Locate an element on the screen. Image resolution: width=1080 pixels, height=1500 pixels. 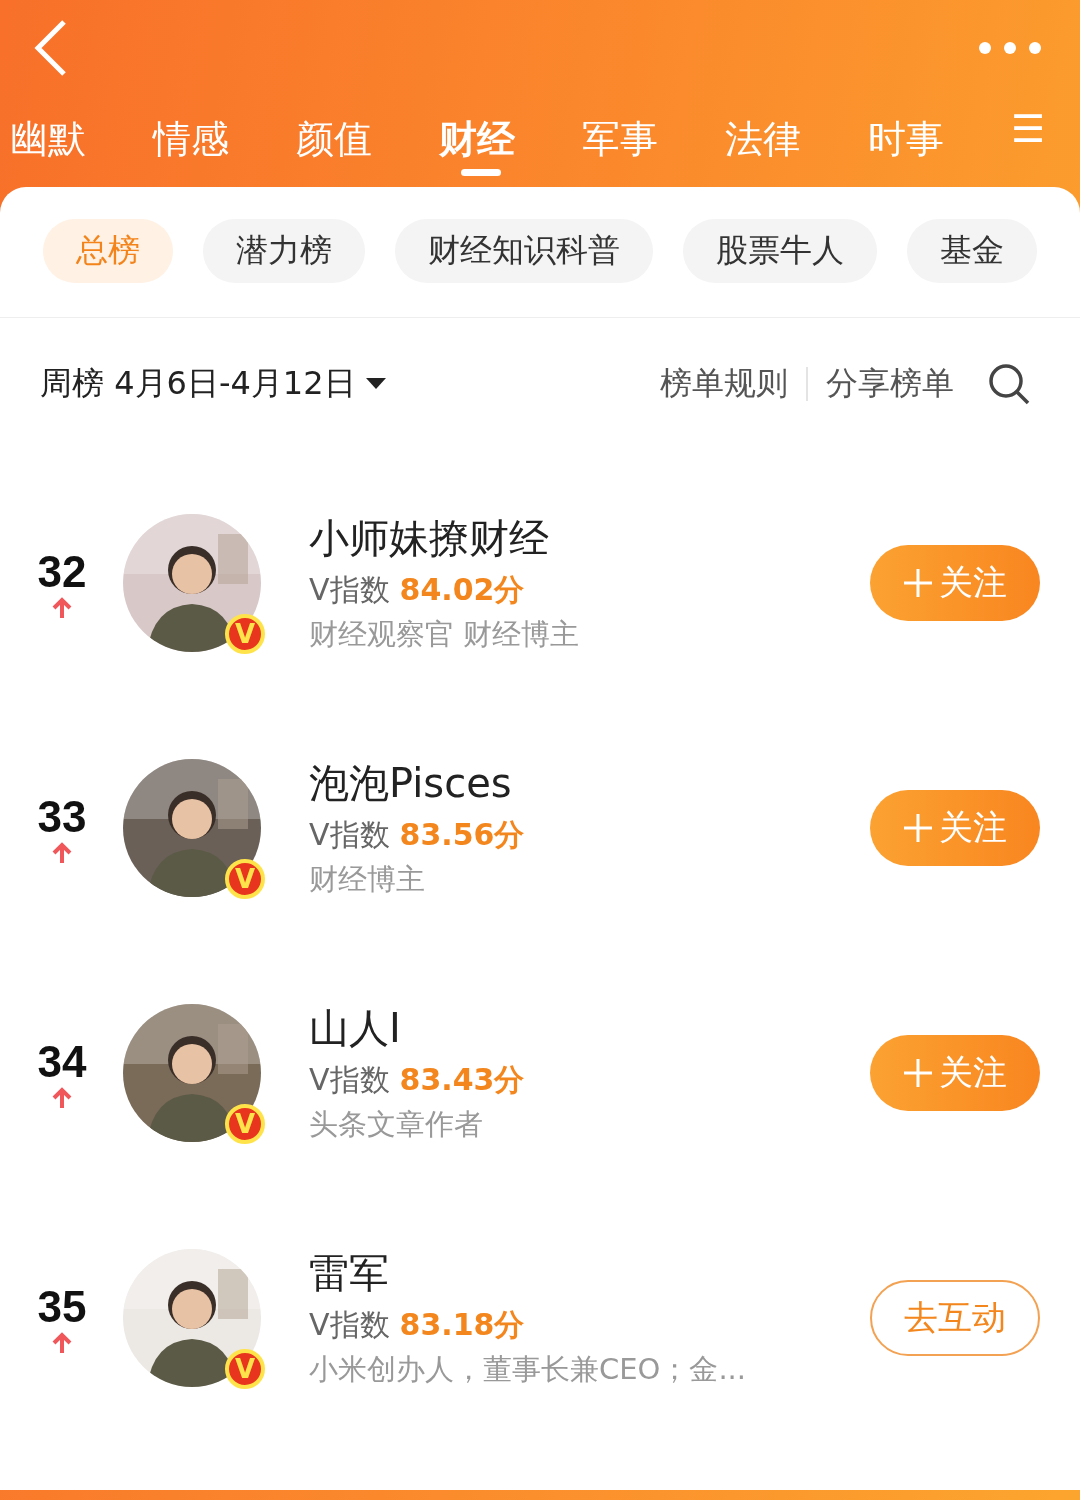
ranking-chip: 潜力榜 is located at coordinates (284, 251).